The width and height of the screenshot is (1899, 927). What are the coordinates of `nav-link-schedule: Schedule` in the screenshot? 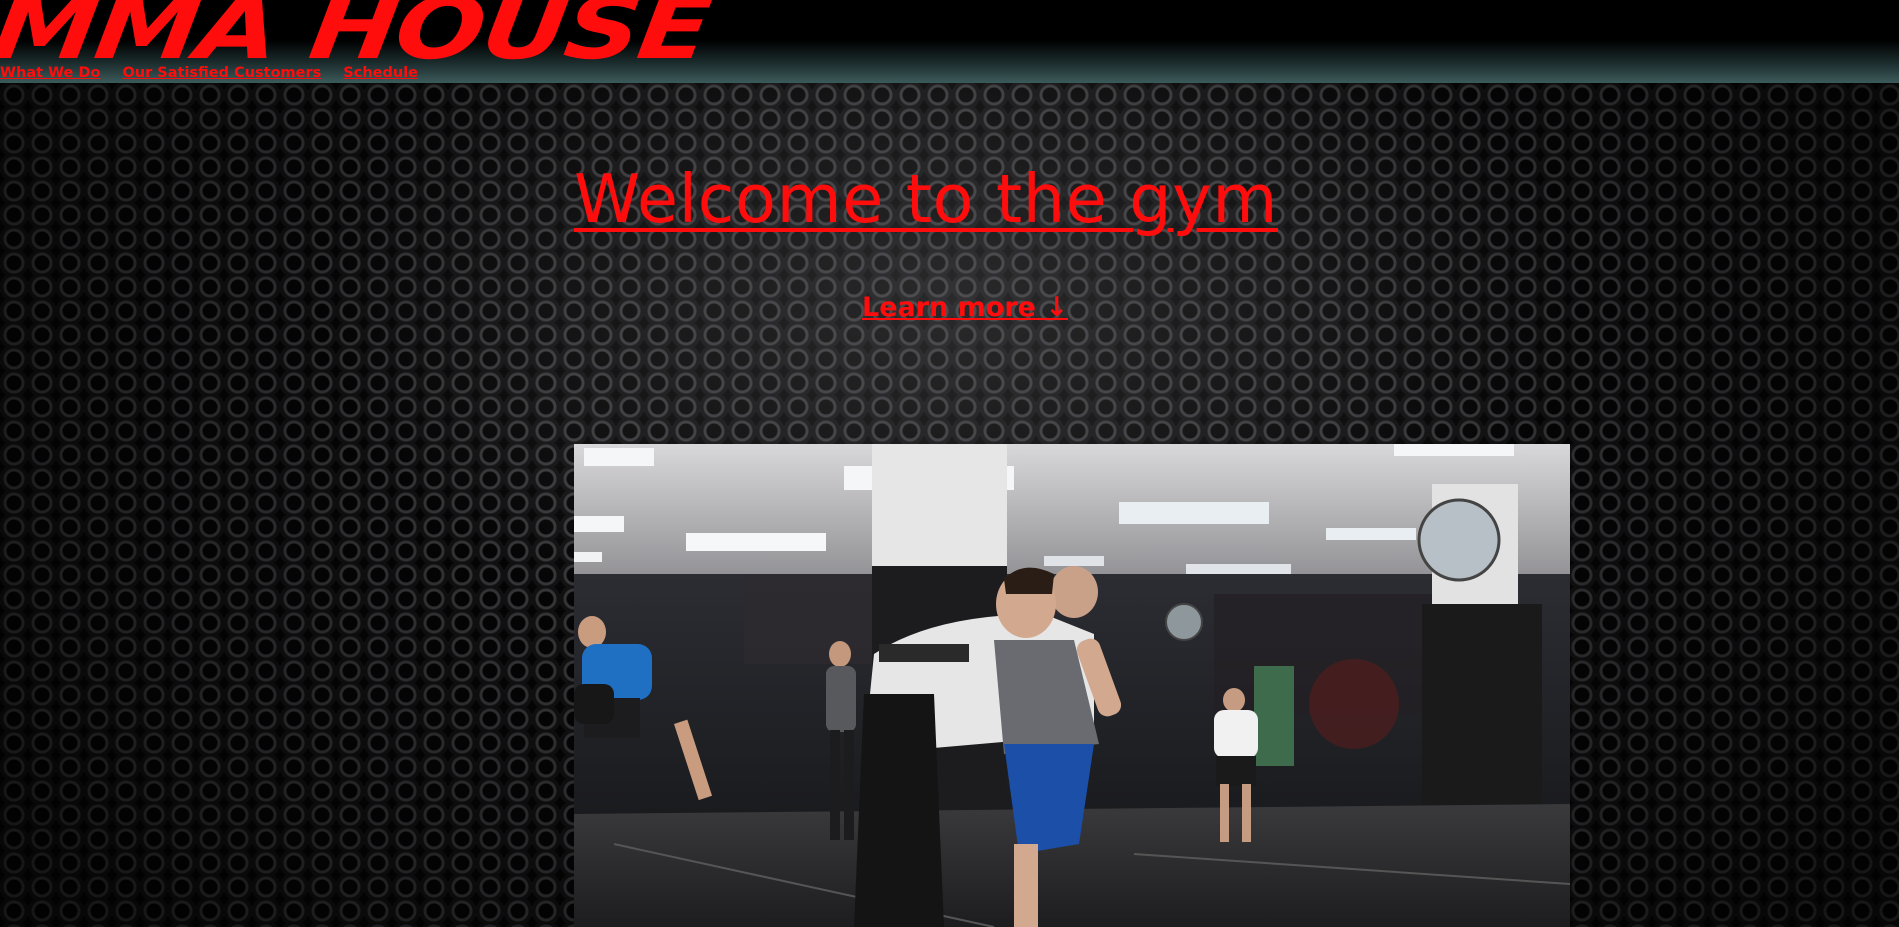 It's located at (380, 73).